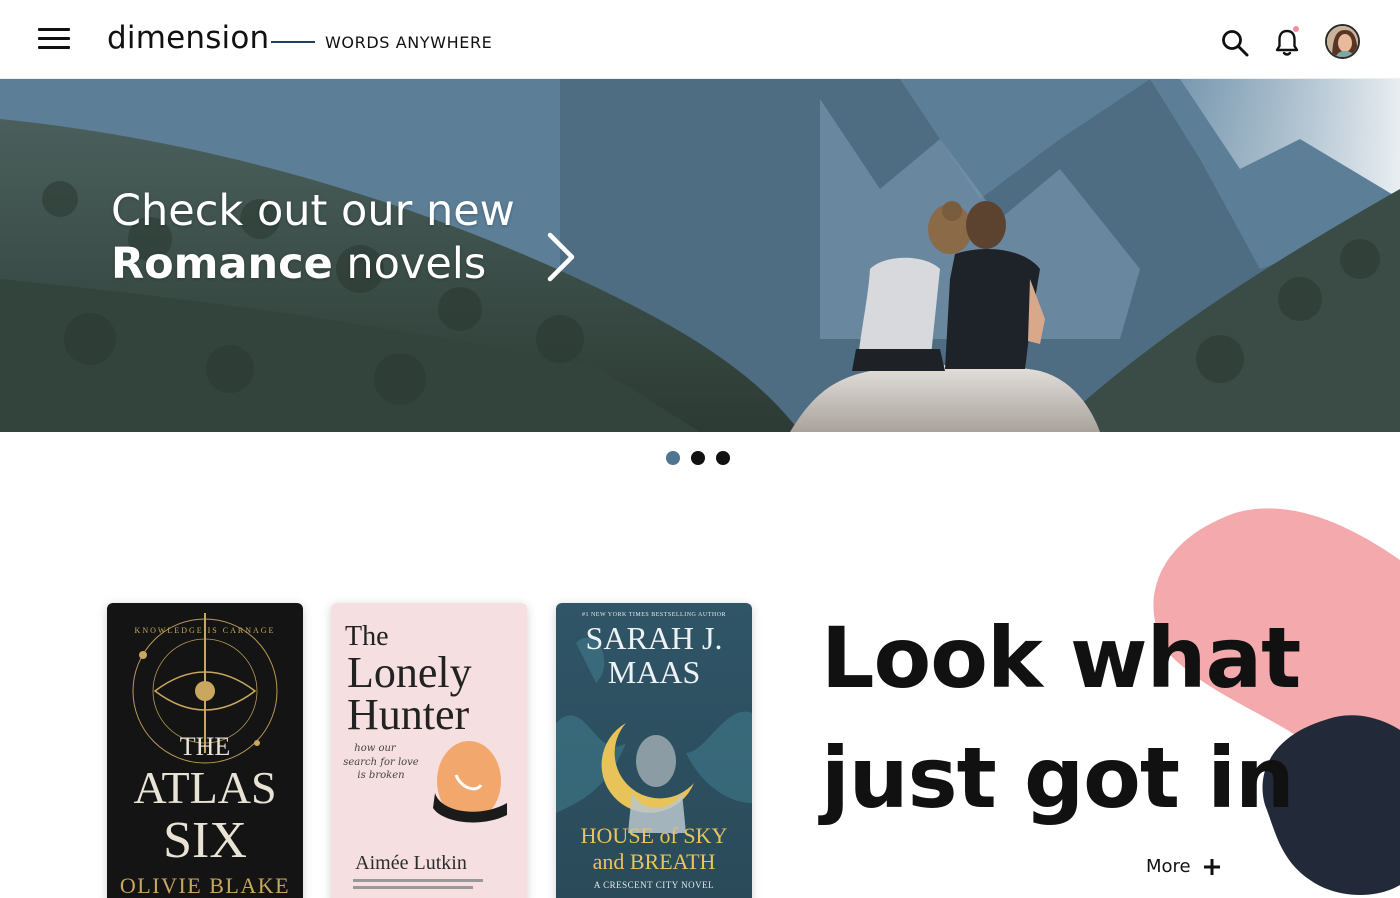  What do you see at coordinates (654, 672) in the screenshot?
I see `book-3-author-2: MAAS` at bounding box center [654, 672].